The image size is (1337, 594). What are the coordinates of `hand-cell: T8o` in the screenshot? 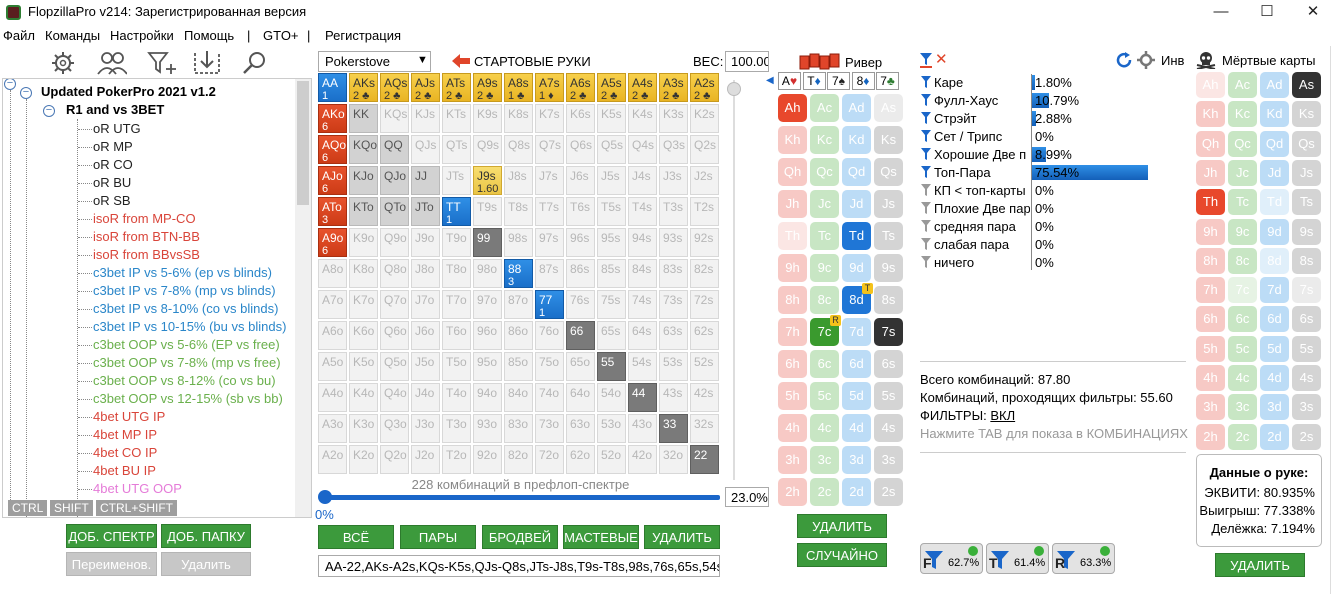 It's located at (456, 273).